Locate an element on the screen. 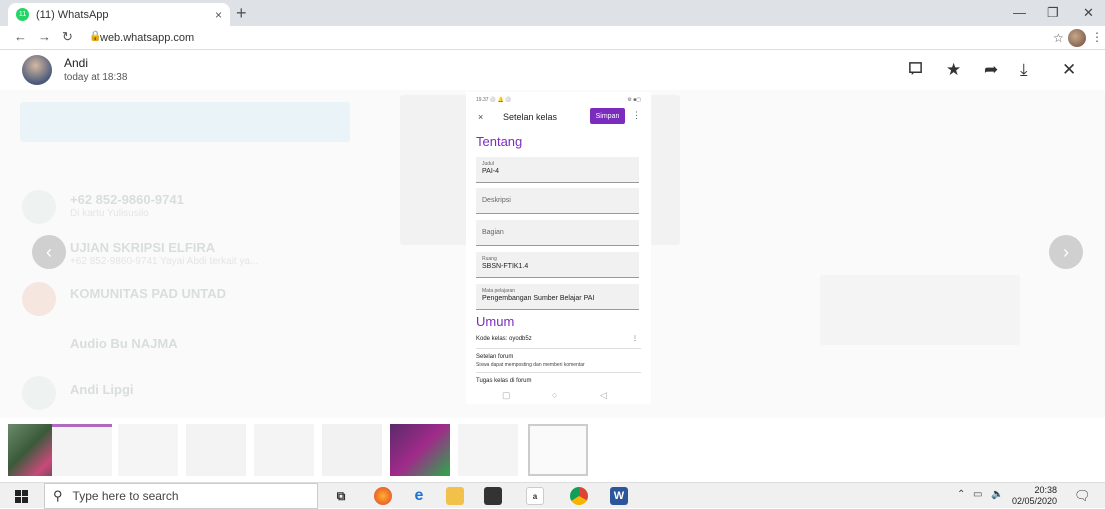  field-value: Pengembangan Sumber Belajar PAI is located at coordinates (538, 298).